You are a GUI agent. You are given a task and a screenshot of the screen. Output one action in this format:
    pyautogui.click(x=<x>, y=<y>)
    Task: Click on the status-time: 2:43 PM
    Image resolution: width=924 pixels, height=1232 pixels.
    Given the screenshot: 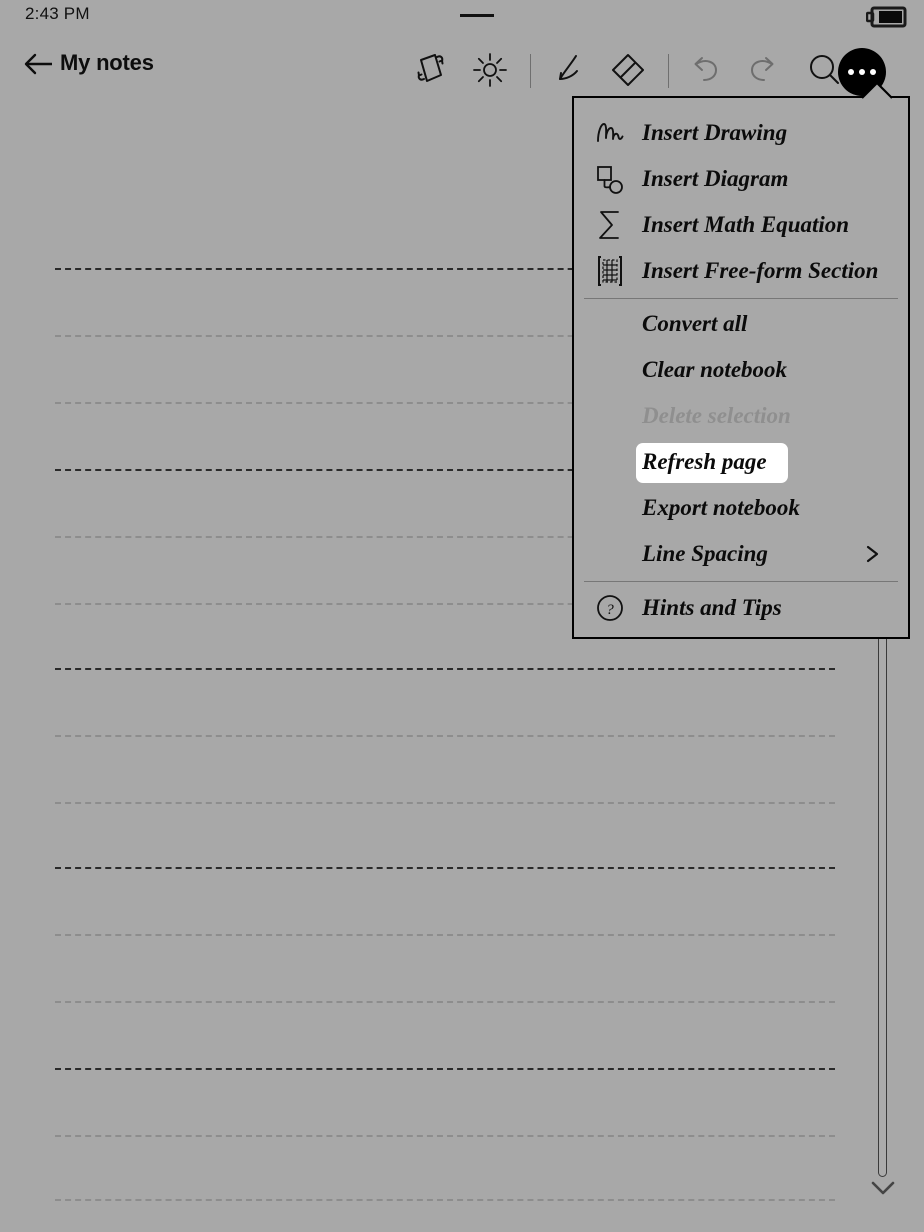 What is the action you would take?
    pyautogui.click(x=57, y=13)
    